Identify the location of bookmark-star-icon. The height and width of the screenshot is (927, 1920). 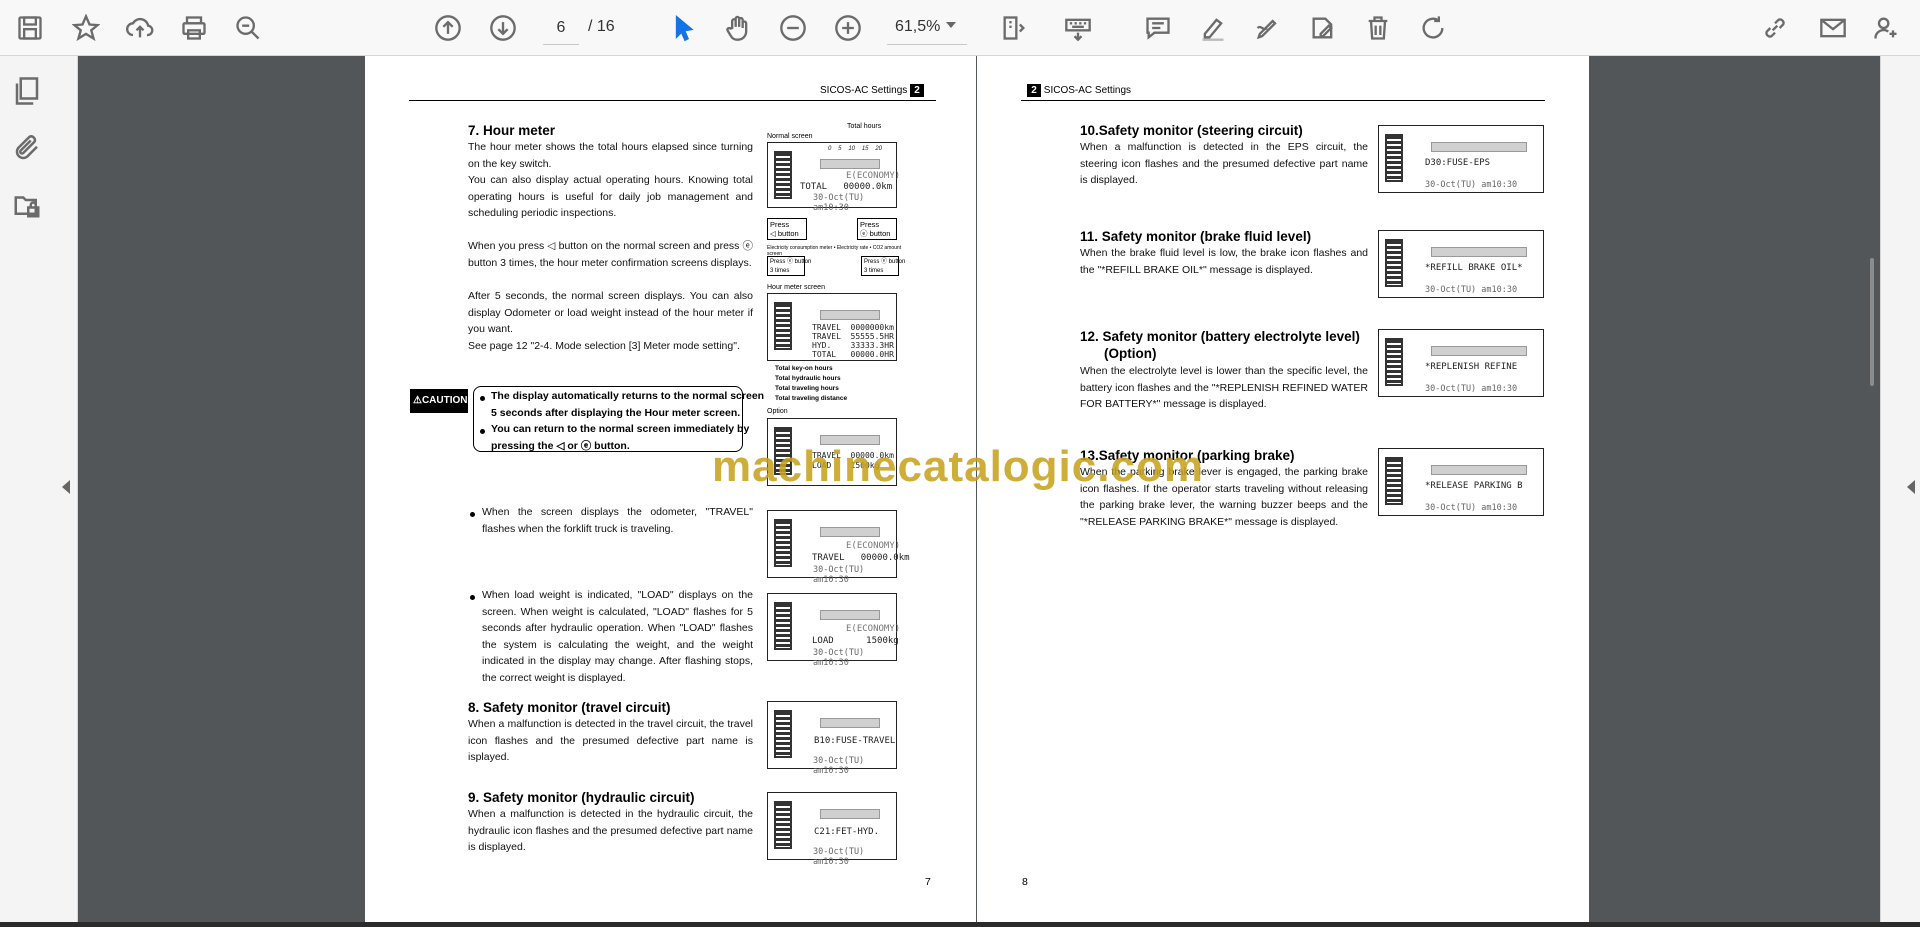
(86, 28).